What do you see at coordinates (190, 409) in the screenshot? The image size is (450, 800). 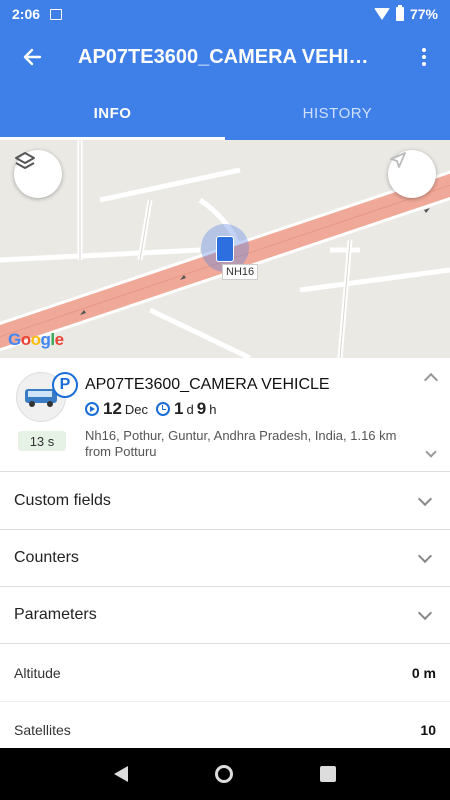 I see `duration-days-unit: d` at bounding box center [190, 409].